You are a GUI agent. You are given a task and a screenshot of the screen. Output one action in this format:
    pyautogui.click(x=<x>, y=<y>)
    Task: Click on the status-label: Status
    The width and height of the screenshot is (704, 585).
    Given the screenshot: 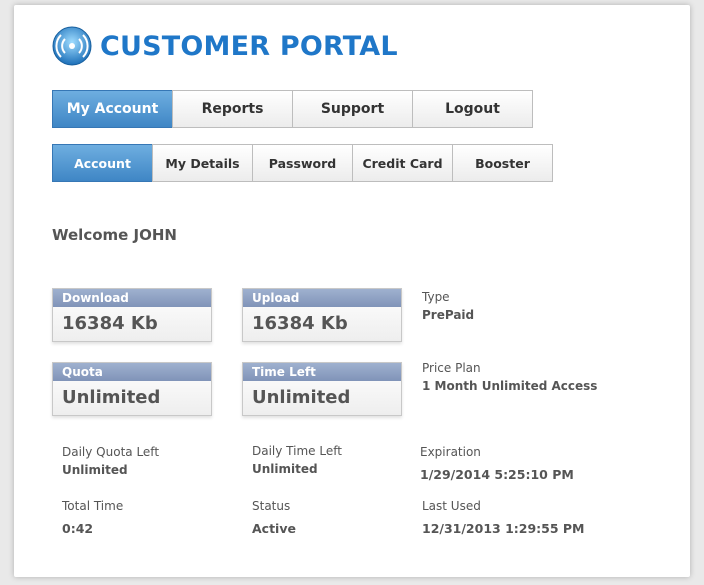 What is the action you would take?
    pyautogui.click(x=271, y=506)
    